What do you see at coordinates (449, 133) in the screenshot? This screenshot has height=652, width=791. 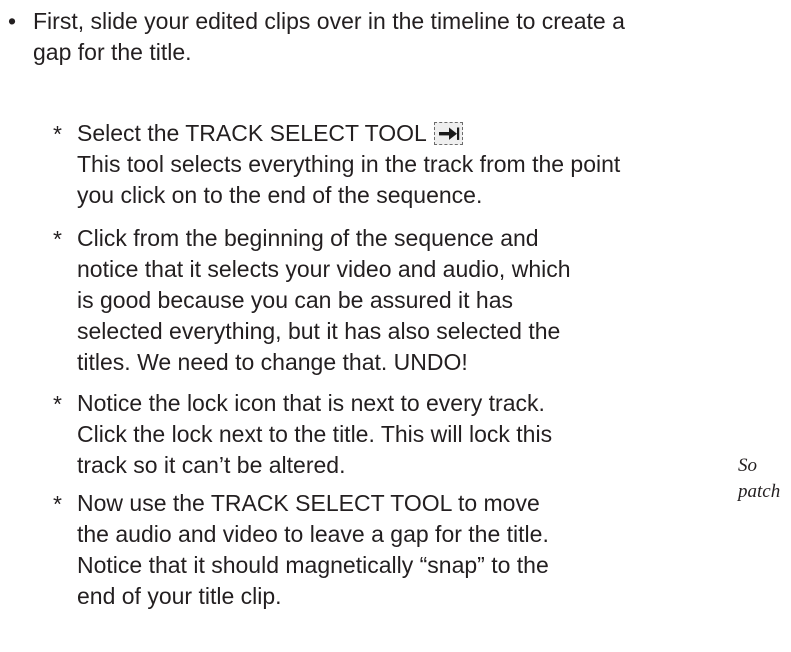 I see `track-select-arrow-icon` at bounding box center [449, 133].